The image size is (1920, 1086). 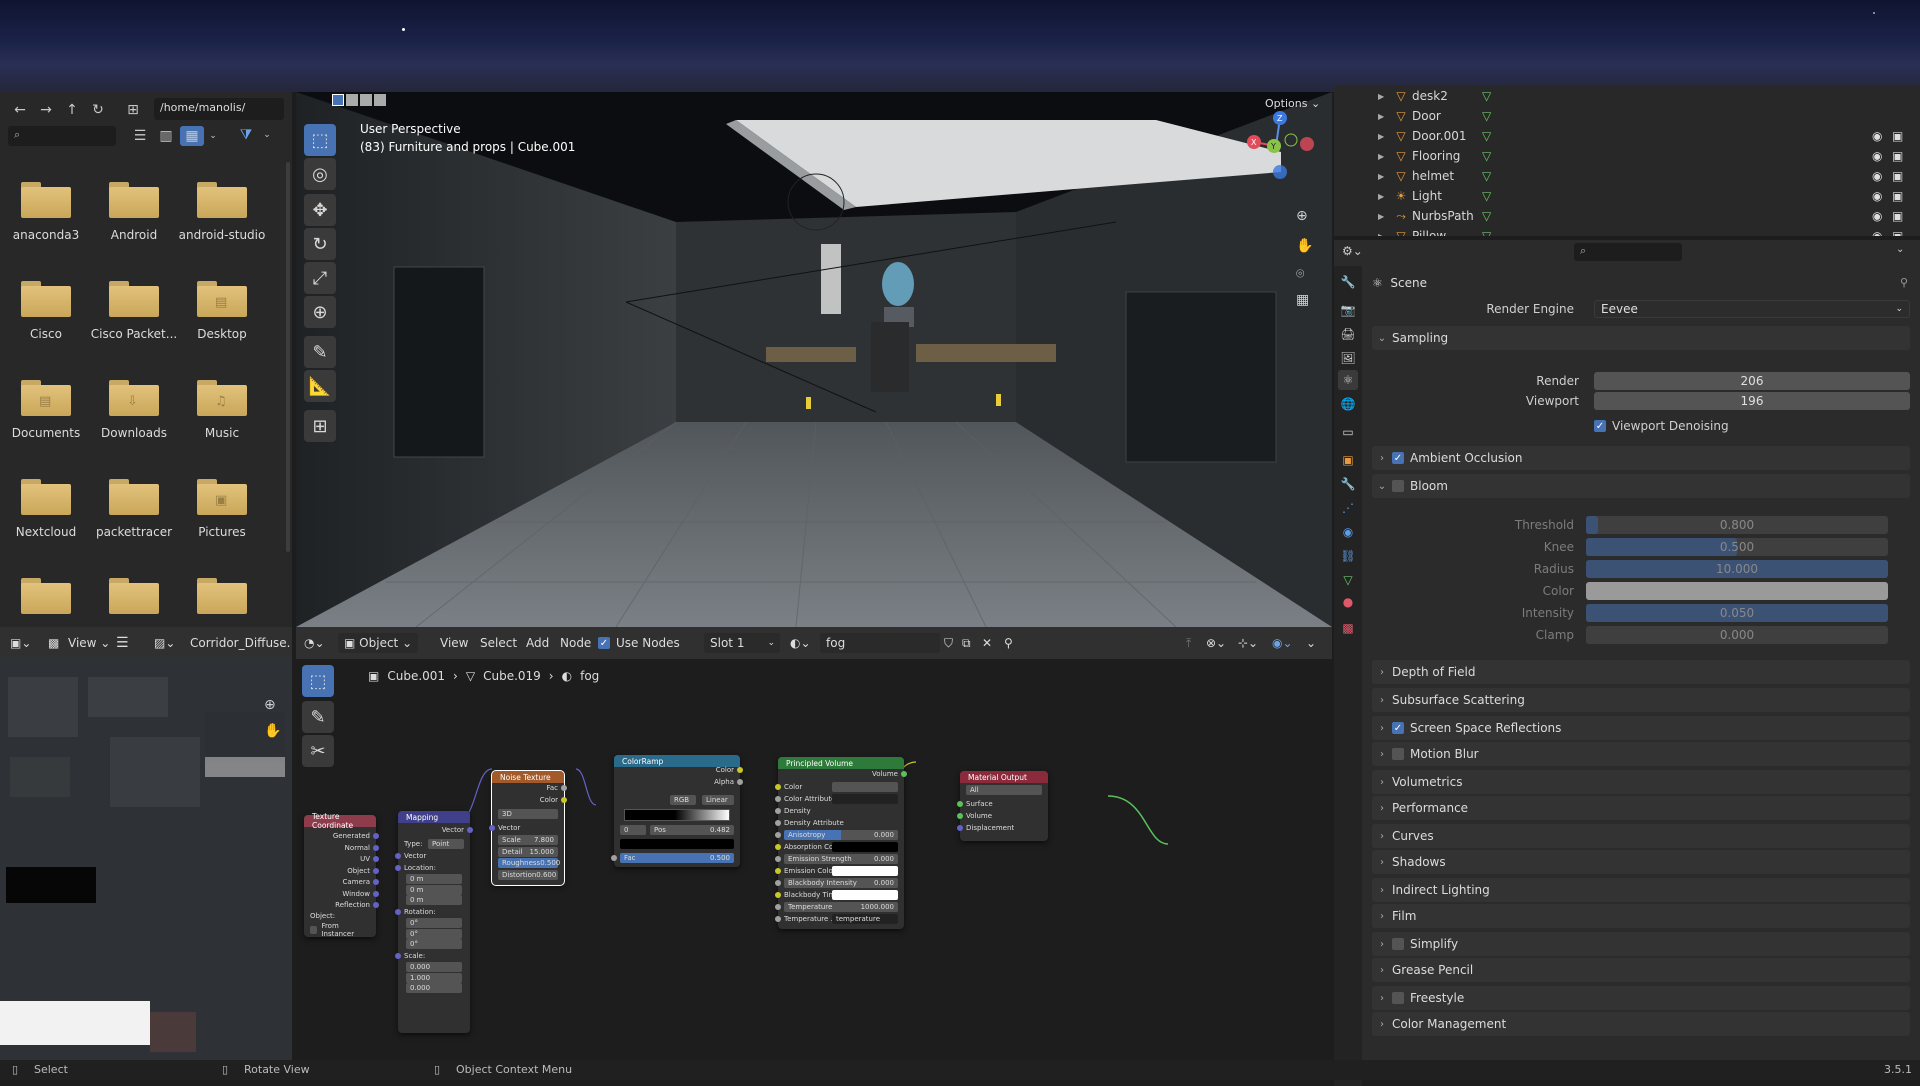 What do you see at coordinates (46, 110) in the screenshot?
I see `forward-arrow-icon: →` at bounding box center [46, 110].